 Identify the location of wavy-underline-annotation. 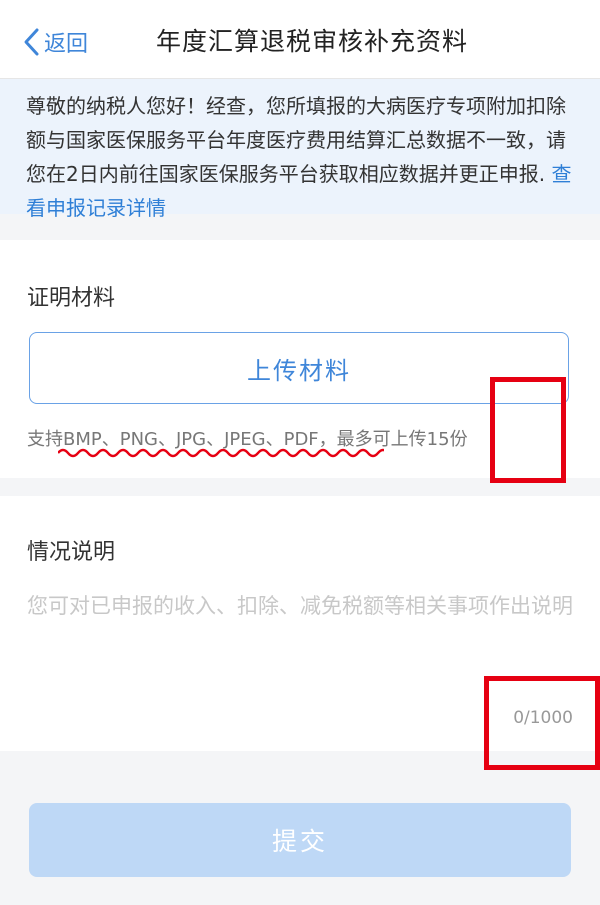
(221, 453).